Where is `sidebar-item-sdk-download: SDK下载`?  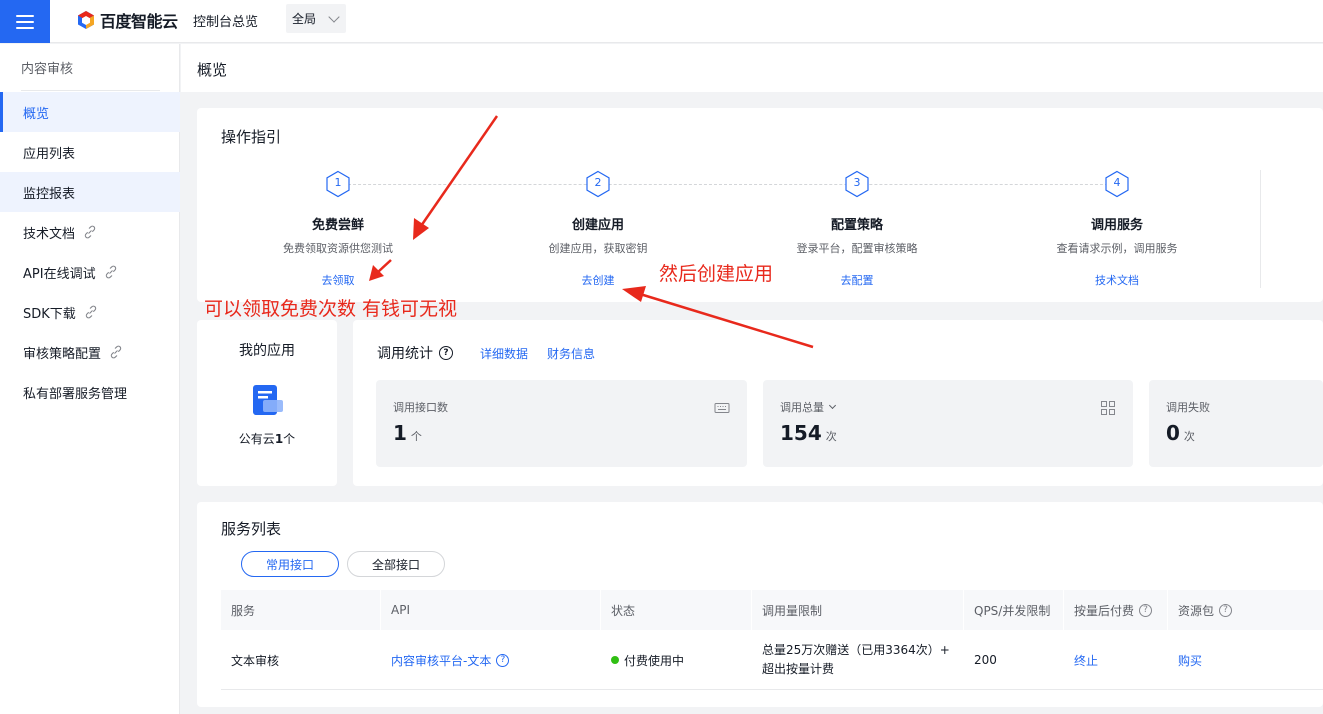
sidebar-item-sdk-download: SDK下载 is located at coordinates (90, 312).